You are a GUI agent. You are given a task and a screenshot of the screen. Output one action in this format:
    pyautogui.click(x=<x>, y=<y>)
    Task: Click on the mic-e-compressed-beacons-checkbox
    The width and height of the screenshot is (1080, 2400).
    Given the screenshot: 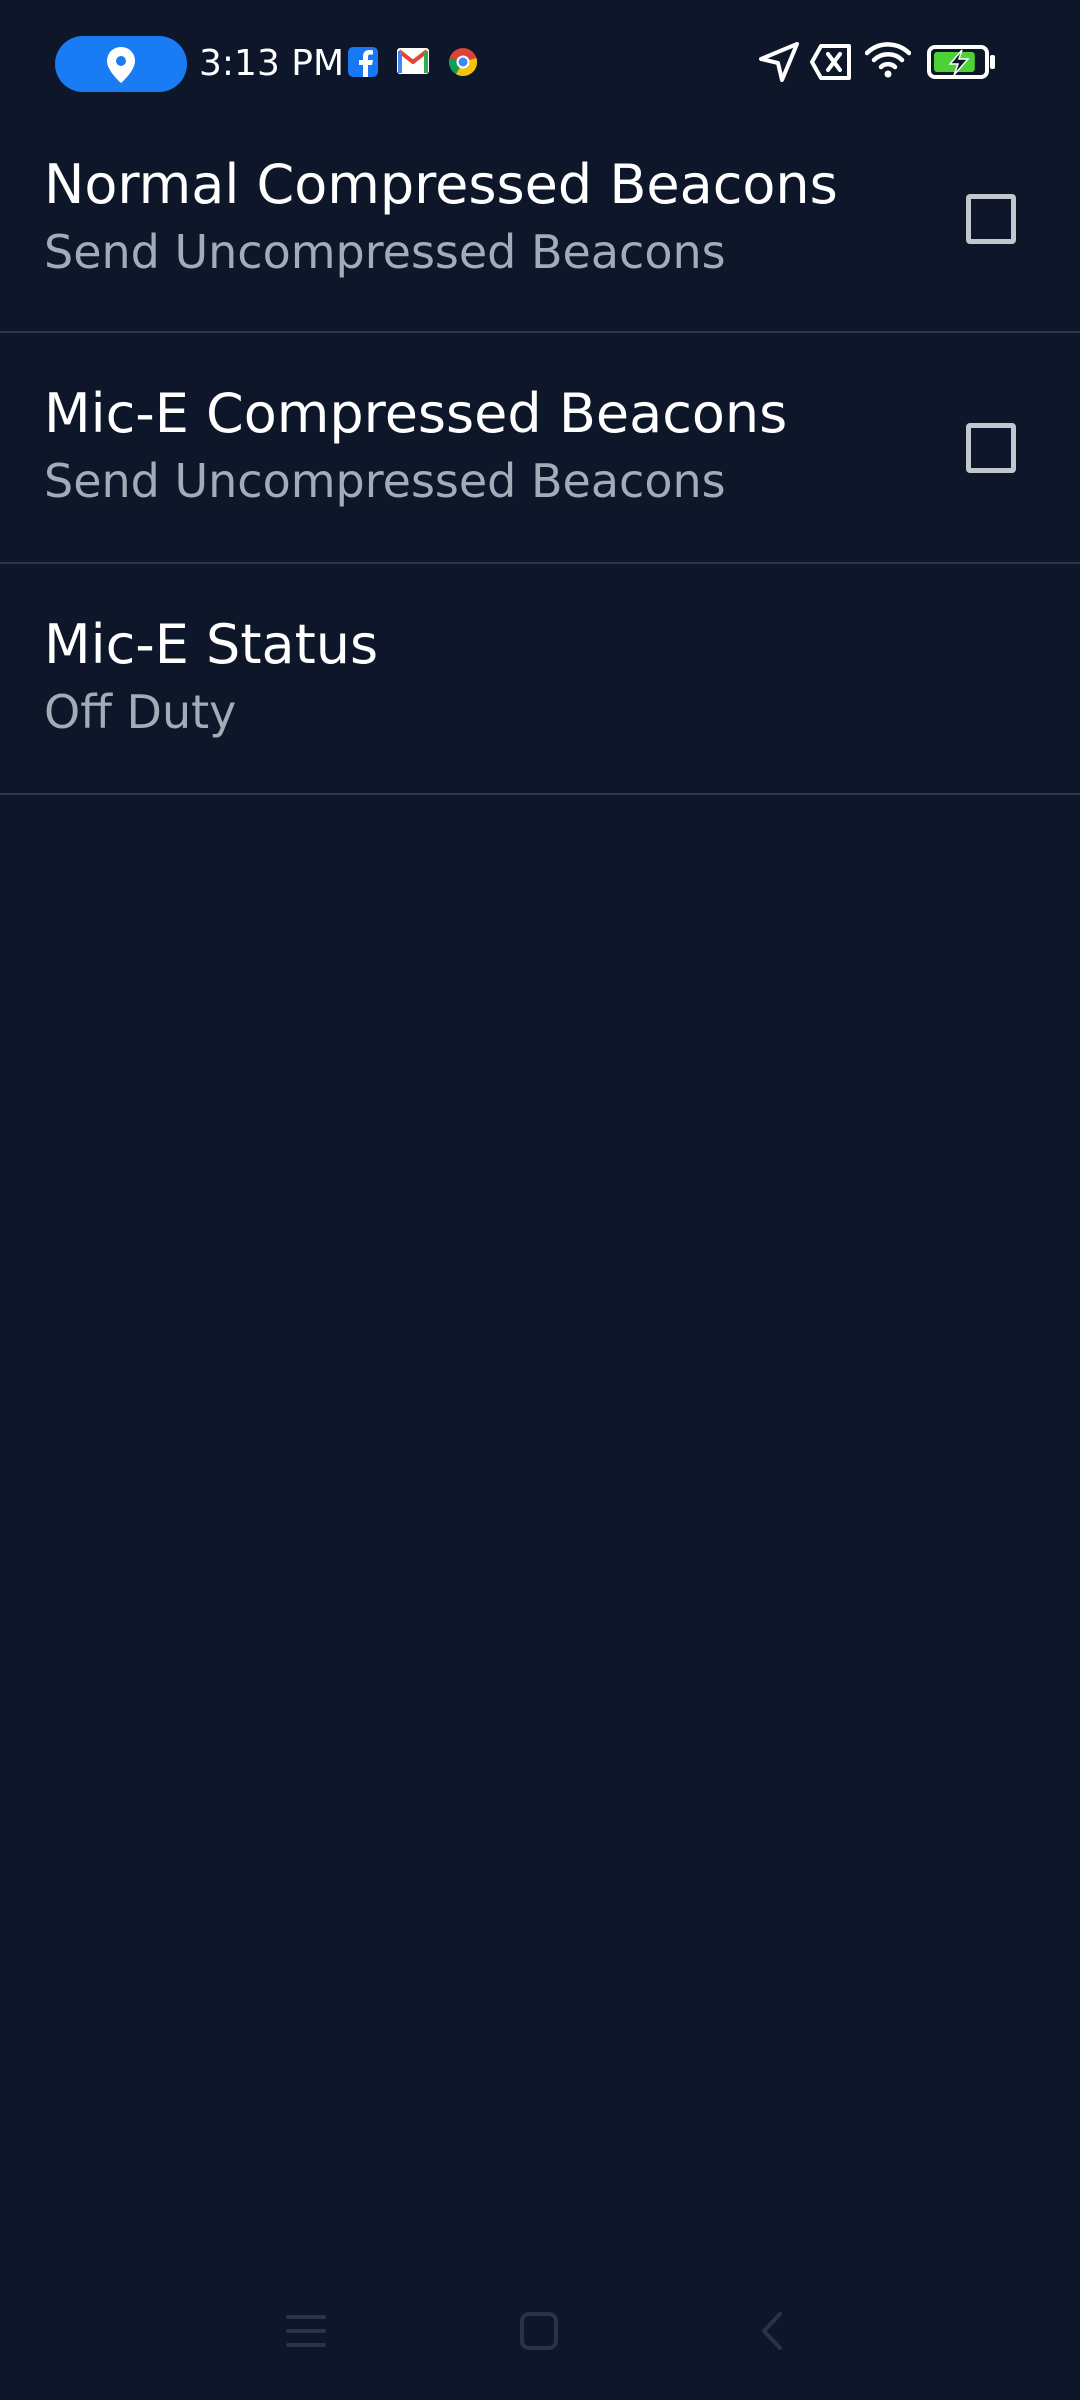 What is the action you would take?
    pyautogui.click(x=991, y=448)
    